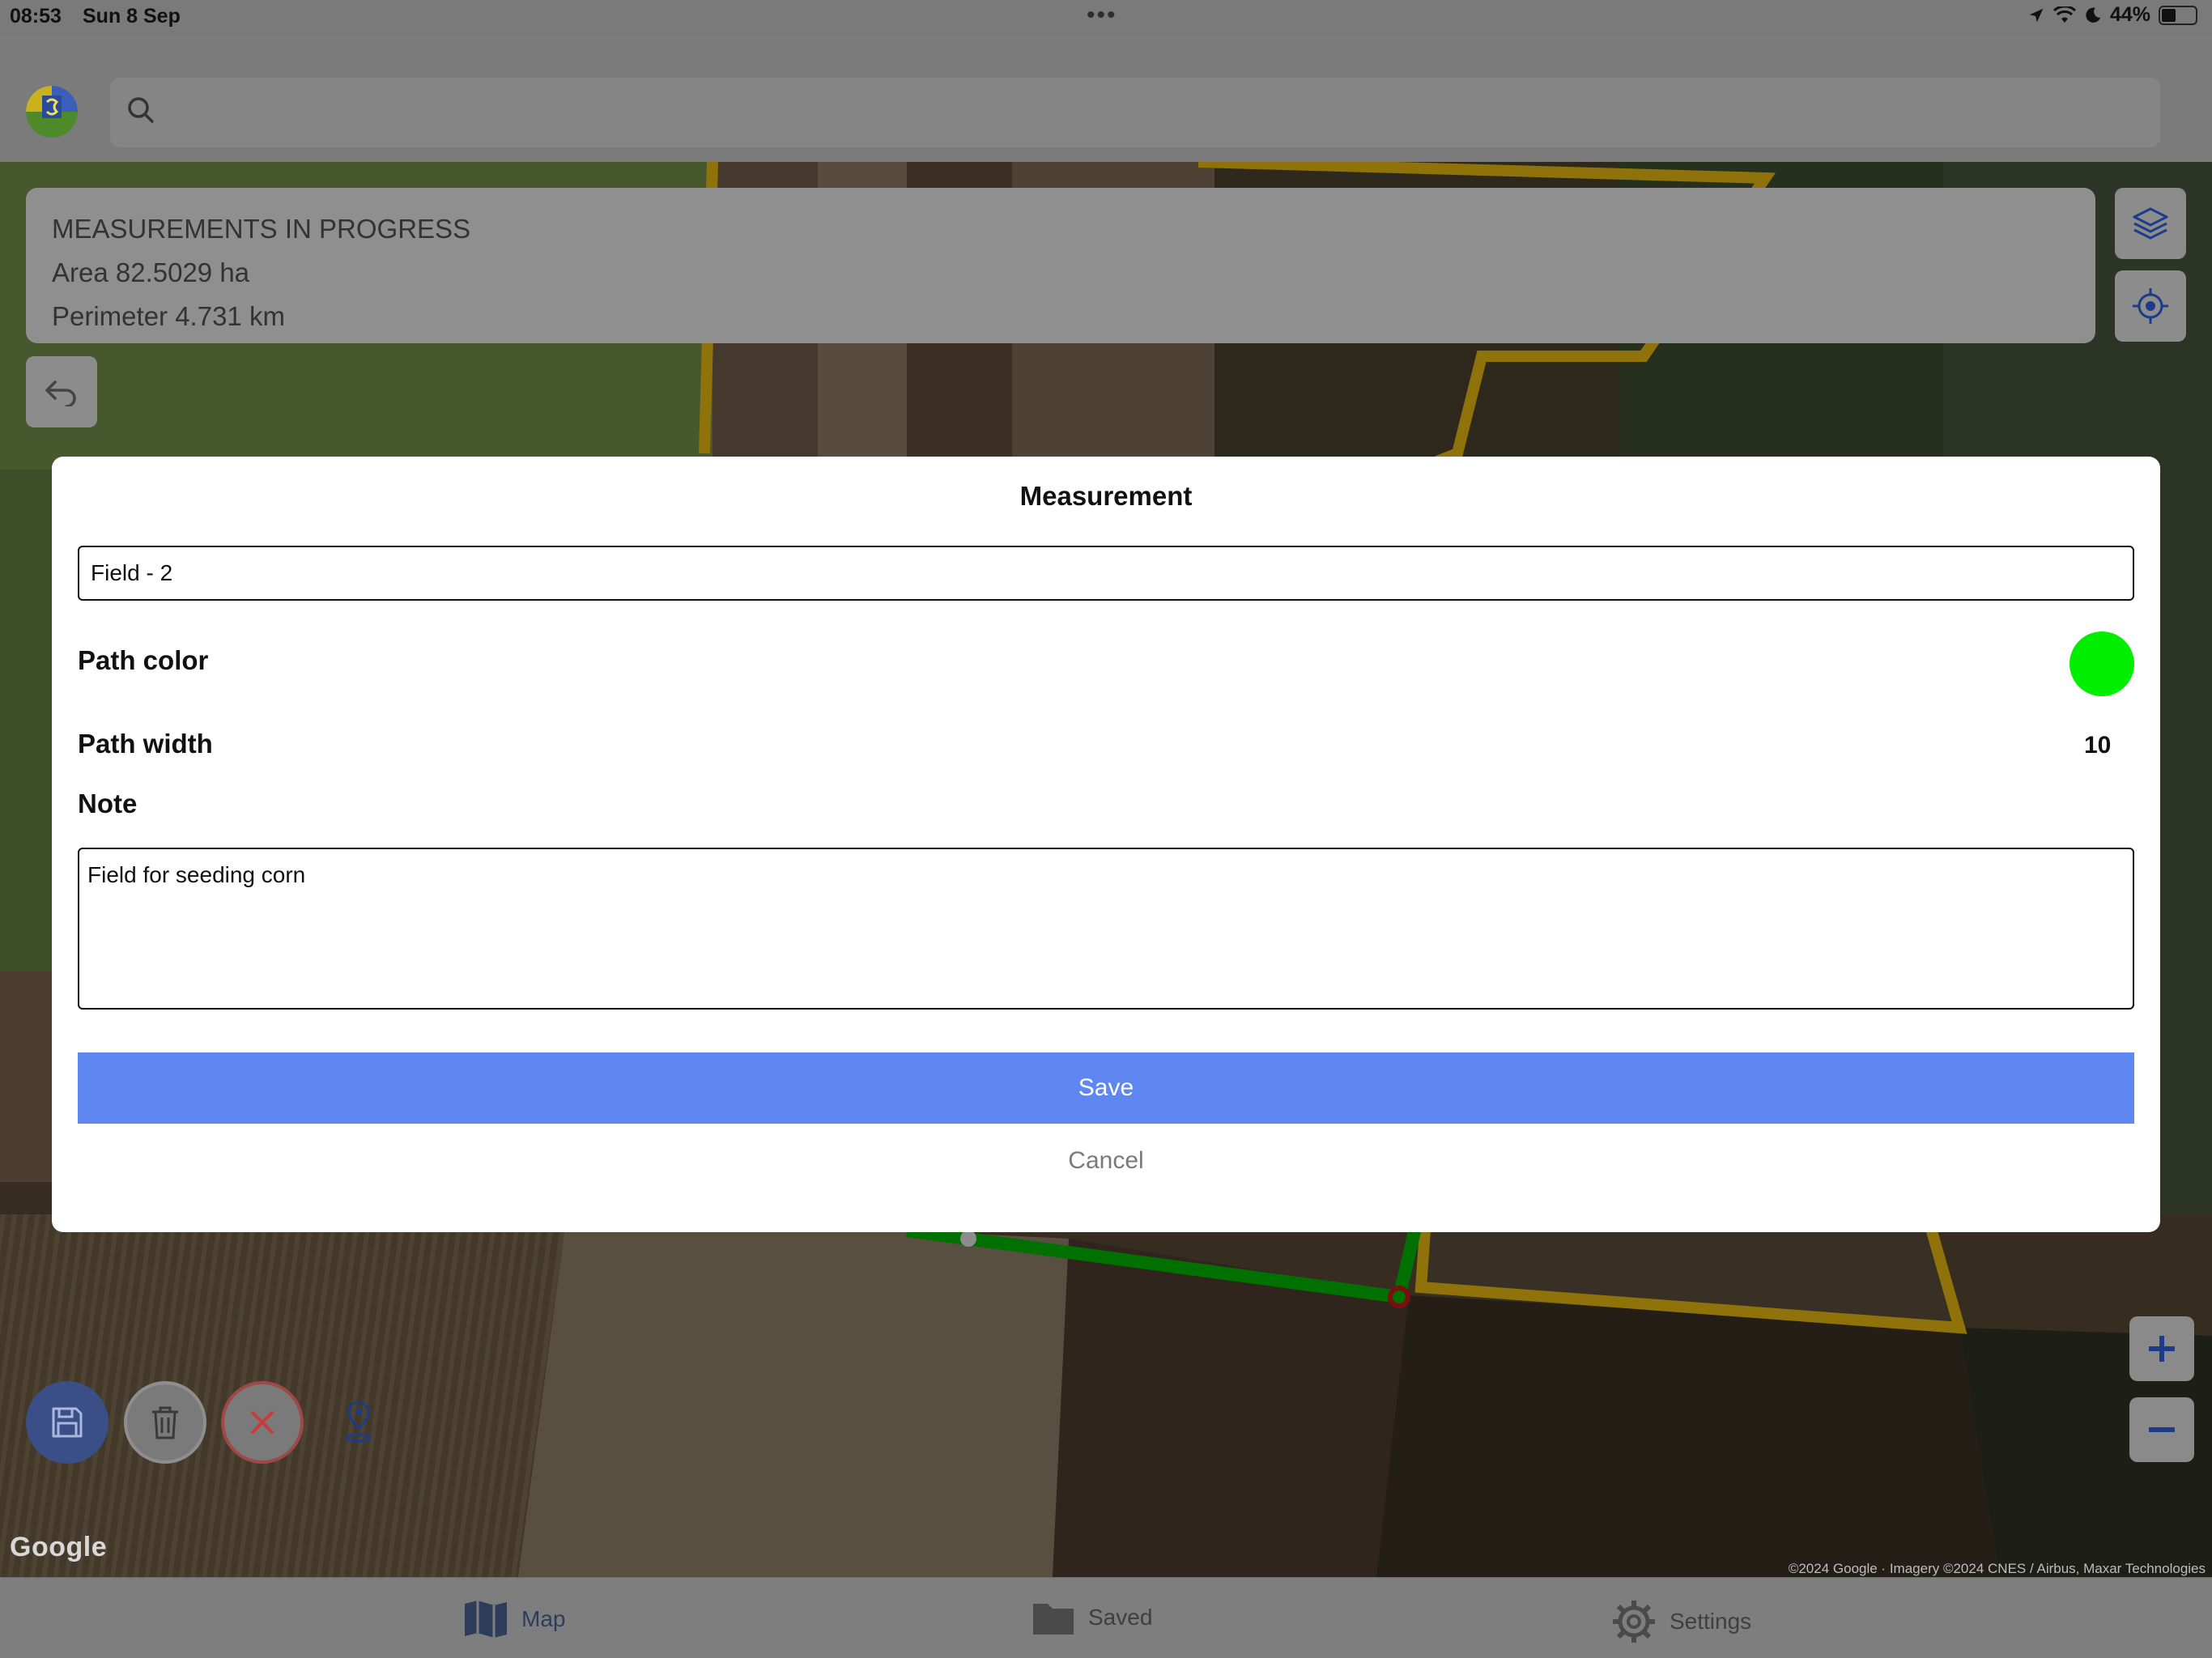  What do you see at coordinates (1106, 929) in the screenshot?
I see `note-textarea: Field for seeding corn` at bounding box center [1106, 929].